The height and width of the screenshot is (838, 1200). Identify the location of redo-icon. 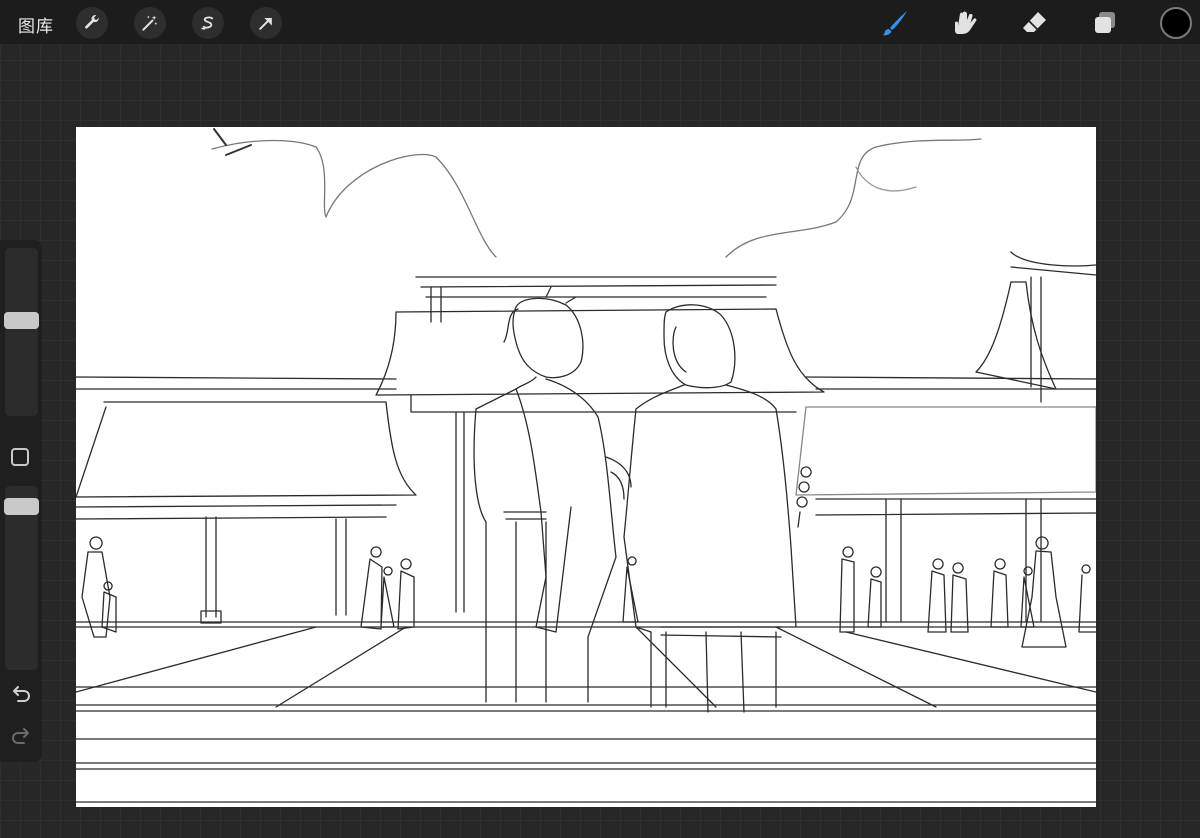
(21, 737).